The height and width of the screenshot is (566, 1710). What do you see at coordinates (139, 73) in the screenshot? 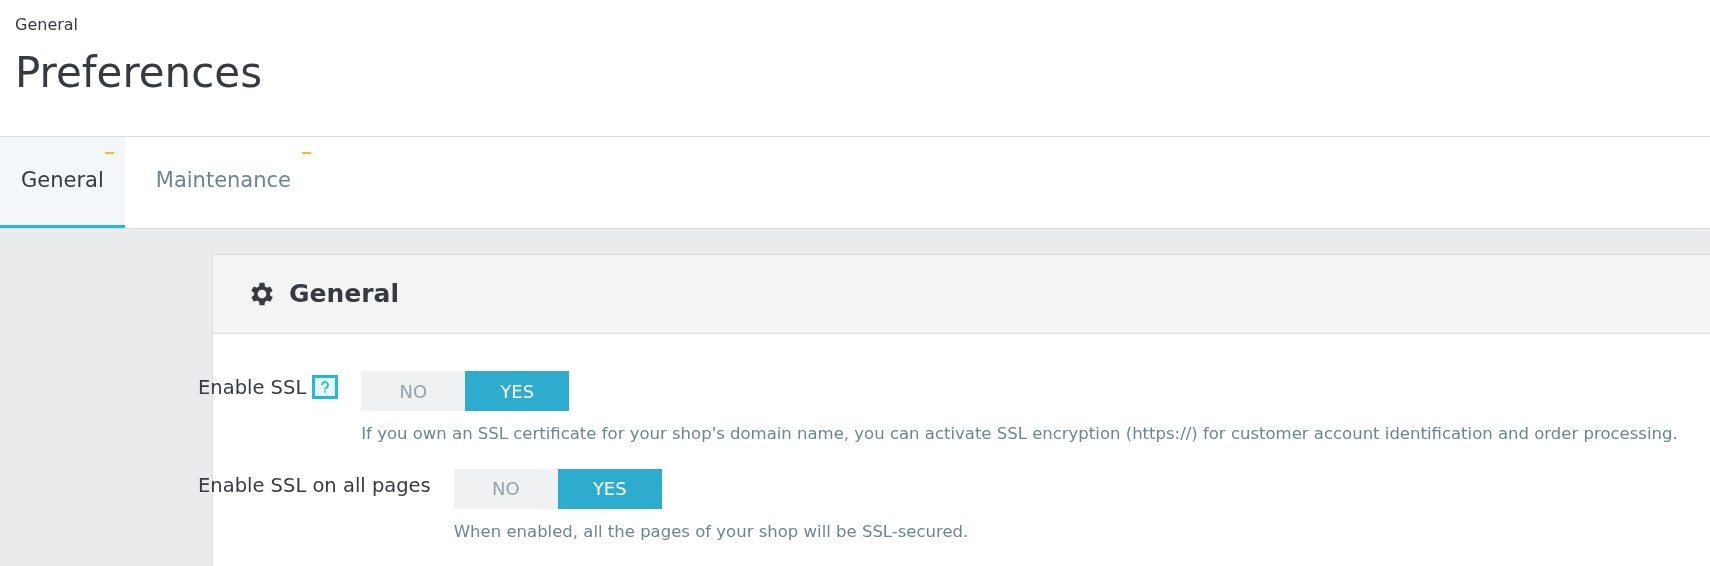
I see `page-title: Preferences` at bounding box center [139, 73].